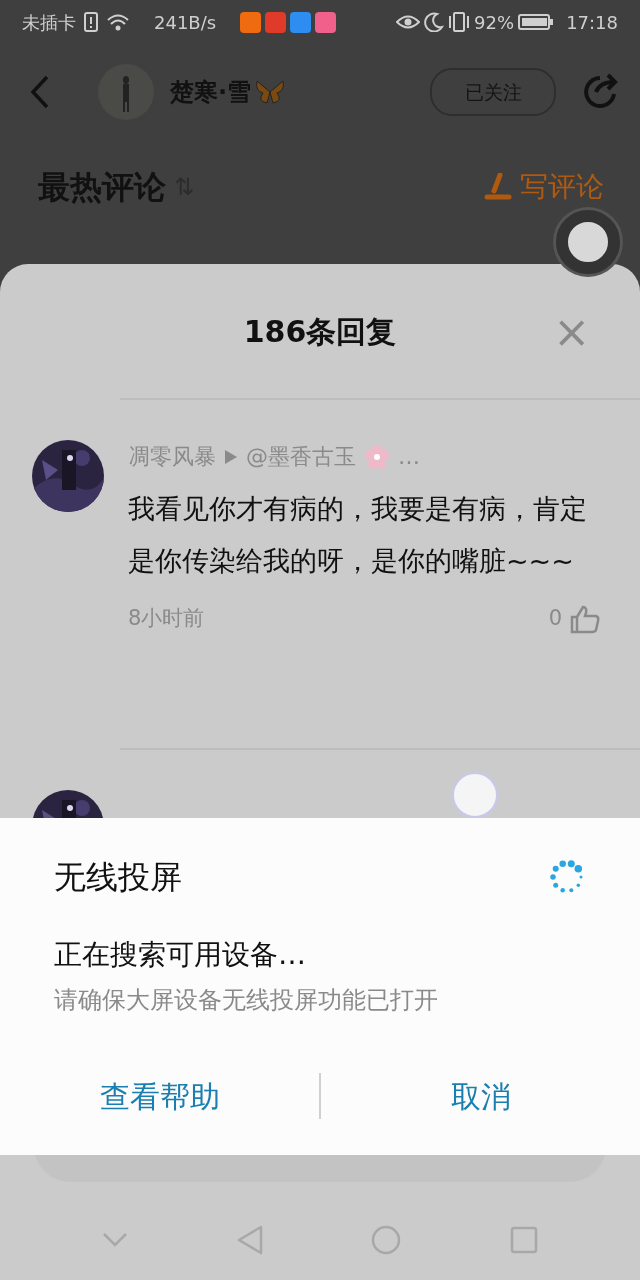 The height and width of the screenshot is (1280, 640). What do you see at coordinates (91, 22) in the screenshot?
I see `sim-icon` at bounding box center [91, 22].